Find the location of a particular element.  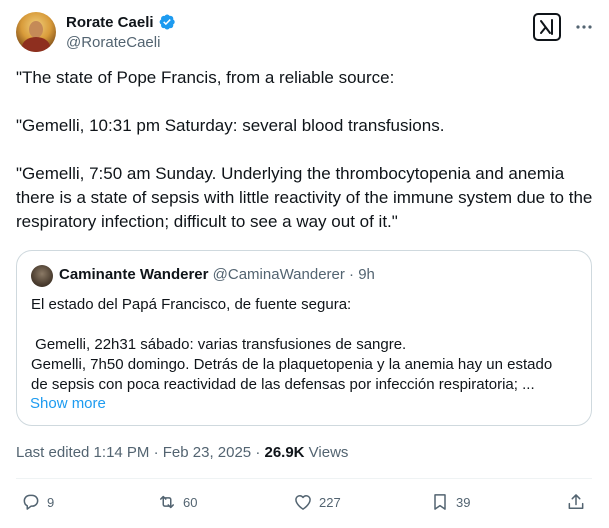

grok-glyph is located at coordinates (546, 27).